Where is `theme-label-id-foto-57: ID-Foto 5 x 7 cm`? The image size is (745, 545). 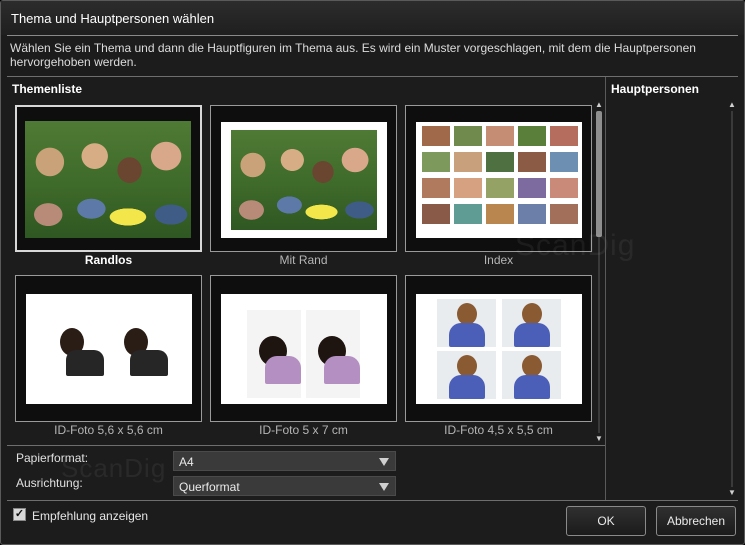 theme-label-id-foto-57: ID-Foto 5 x 7 cm is located at coordinates (303, 430).